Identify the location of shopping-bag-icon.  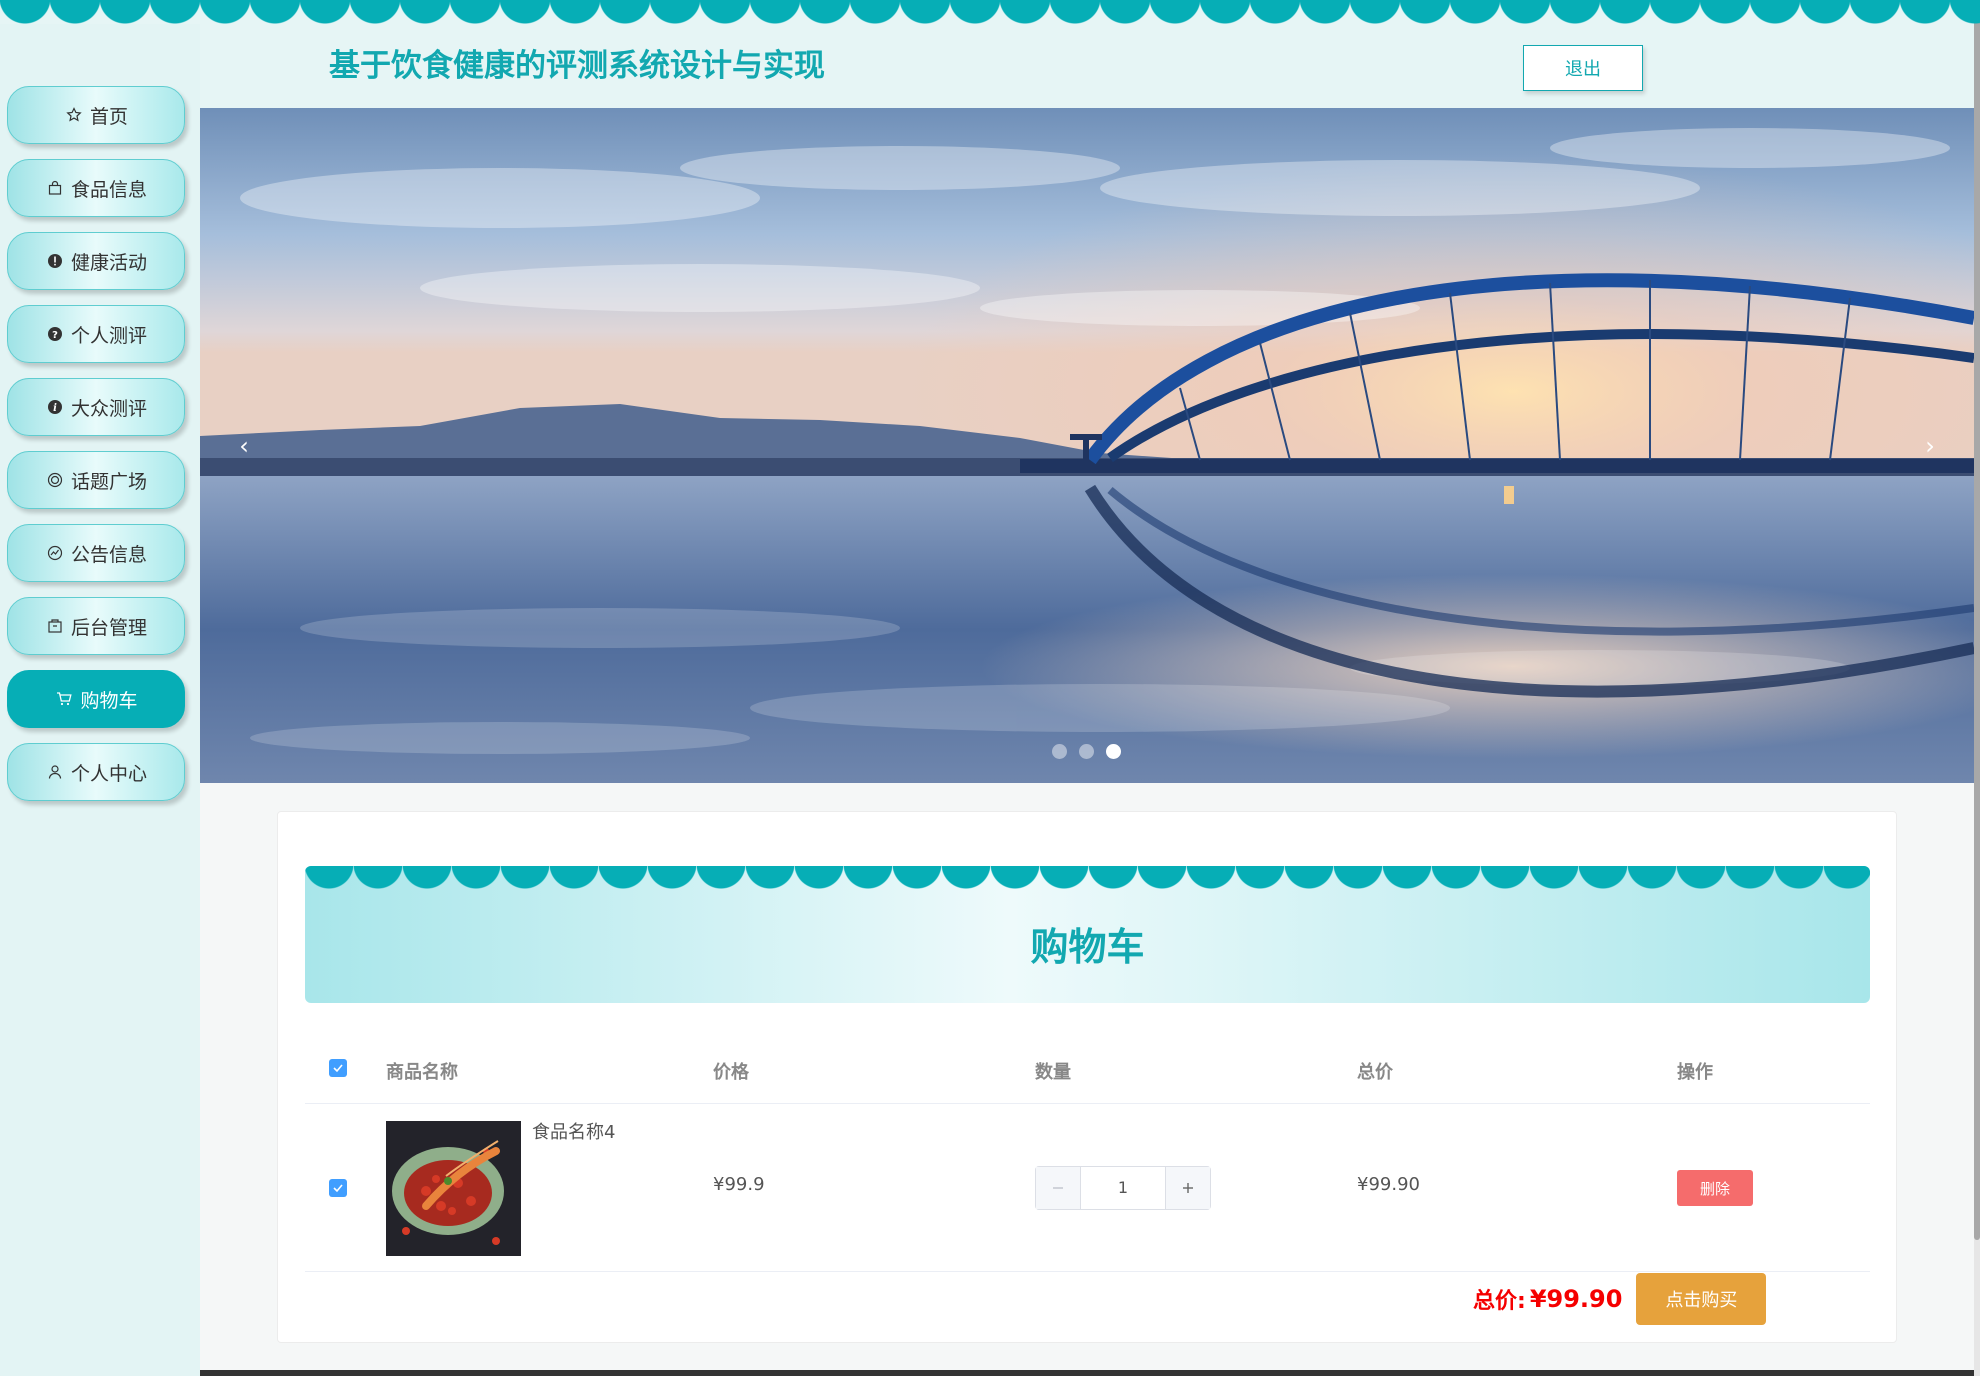
(55, 188).